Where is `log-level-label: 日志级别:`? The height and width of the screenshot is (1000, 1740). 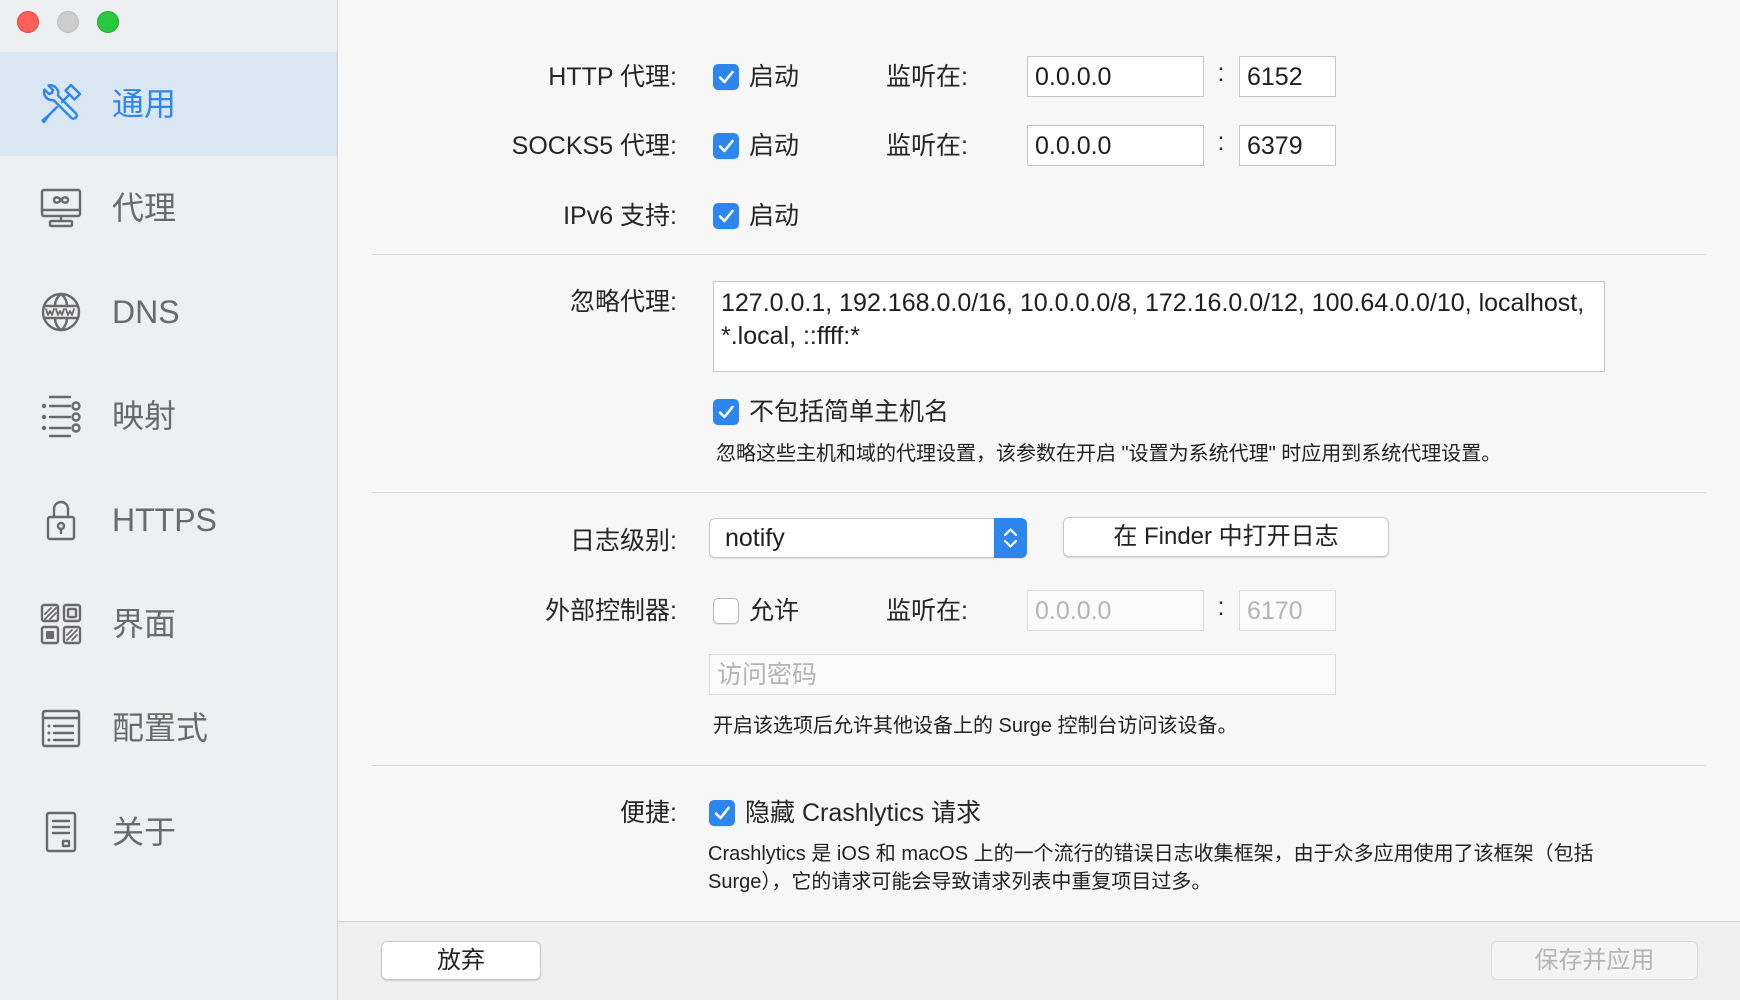 log-level-label: 日志级别: is located at coordinates (623, 541).